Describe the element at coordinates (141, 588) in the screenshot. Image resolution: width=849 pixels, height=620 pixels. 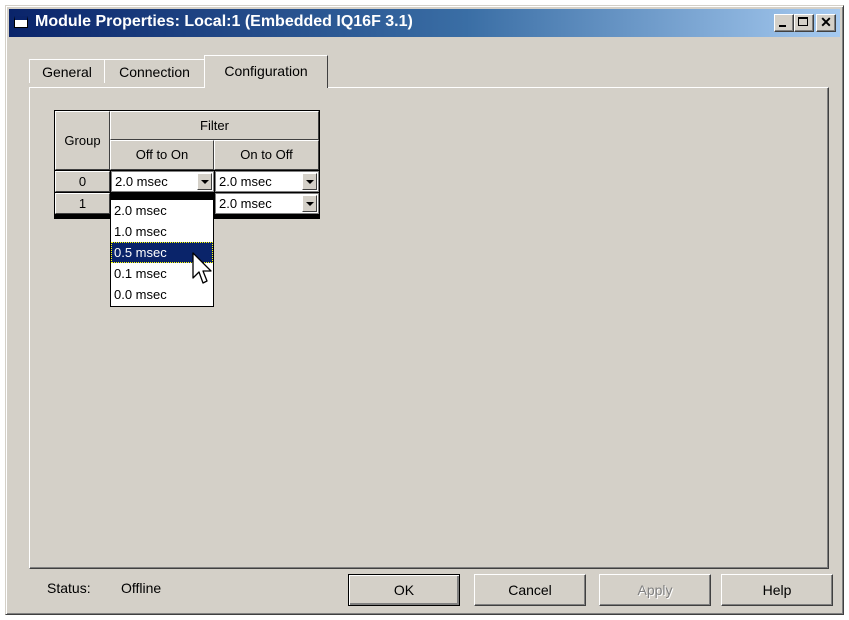
I see `status-value: Offline` at that location.